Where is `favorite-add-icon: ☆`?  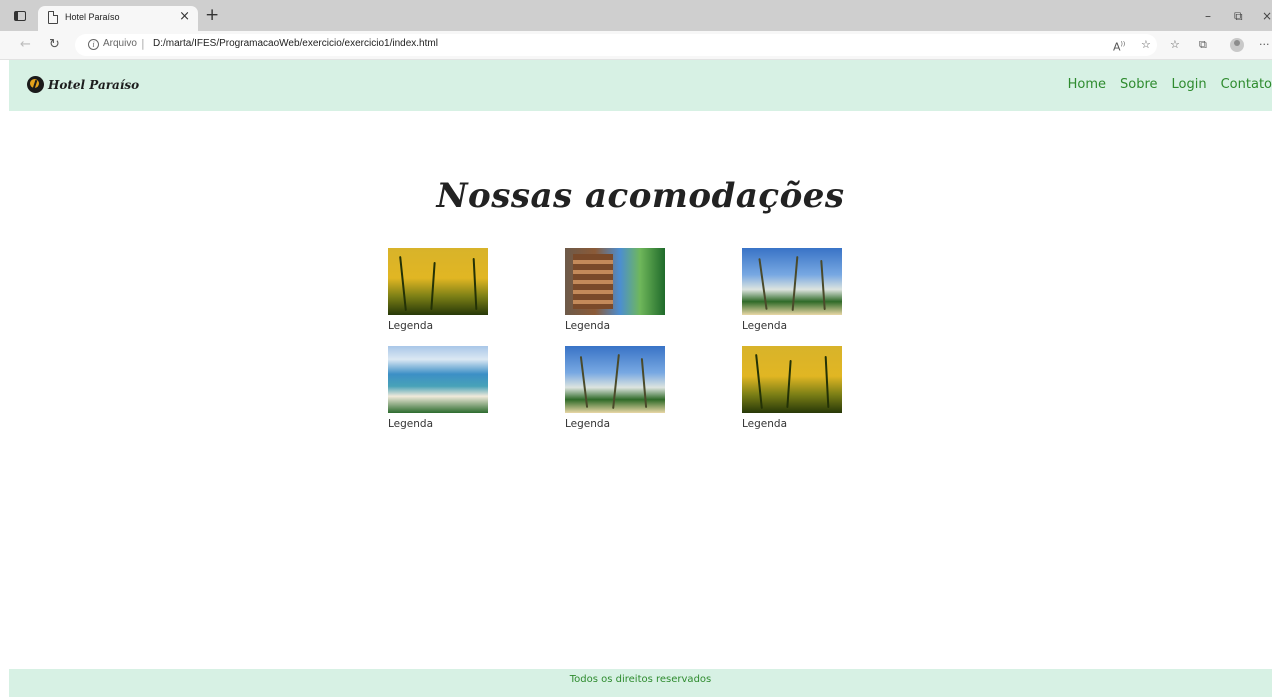 favorite-add-icon: ☆ is located at coordinates (1146, 45).